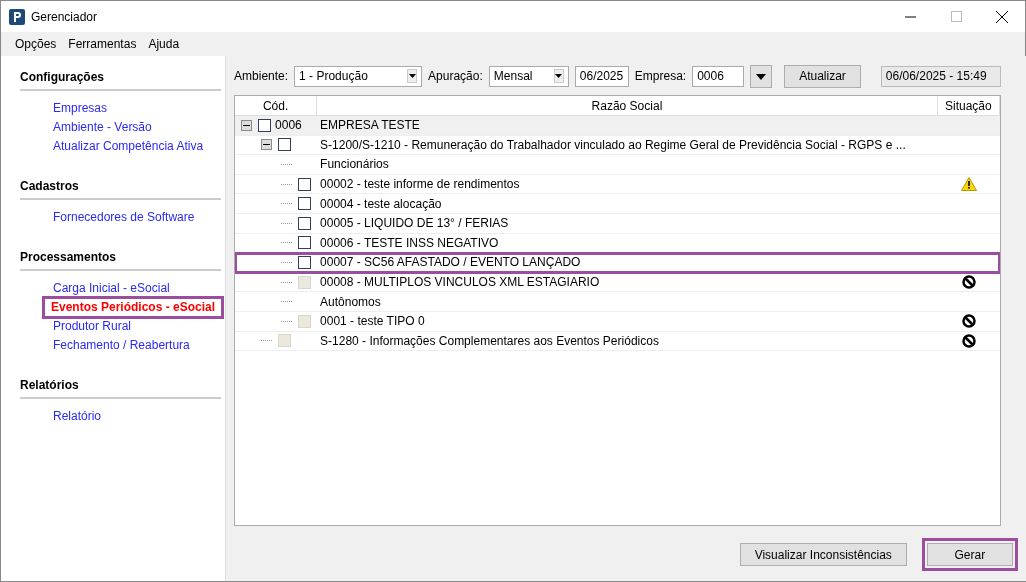 The width and height of the screenshot is (1026, 582). What do you see at coordinates (489, 341) in the screenshot?
I see `row-label: S-1280 - Informações Complementares aos Eventos Periódicos` at bounding box center [489, 341].